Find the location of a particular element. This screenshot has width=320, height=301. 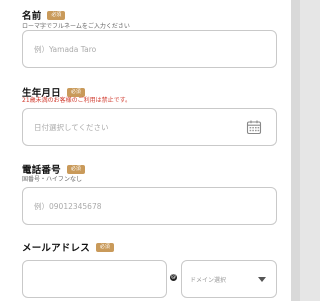

name-input: 例）Yamada Taro is located at coordinates (149, 49).